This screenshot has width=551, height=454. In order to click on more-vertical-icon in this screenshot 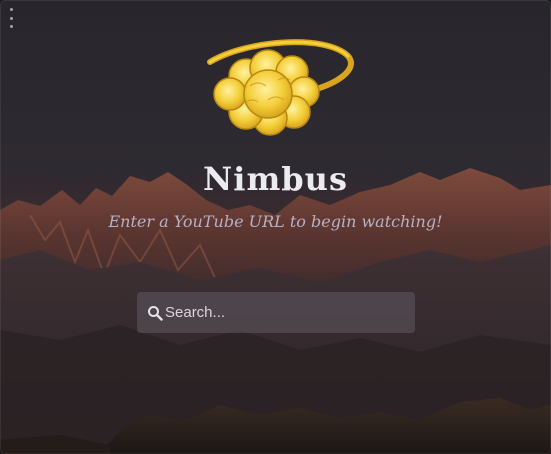, I will do `click(11, 18)`.